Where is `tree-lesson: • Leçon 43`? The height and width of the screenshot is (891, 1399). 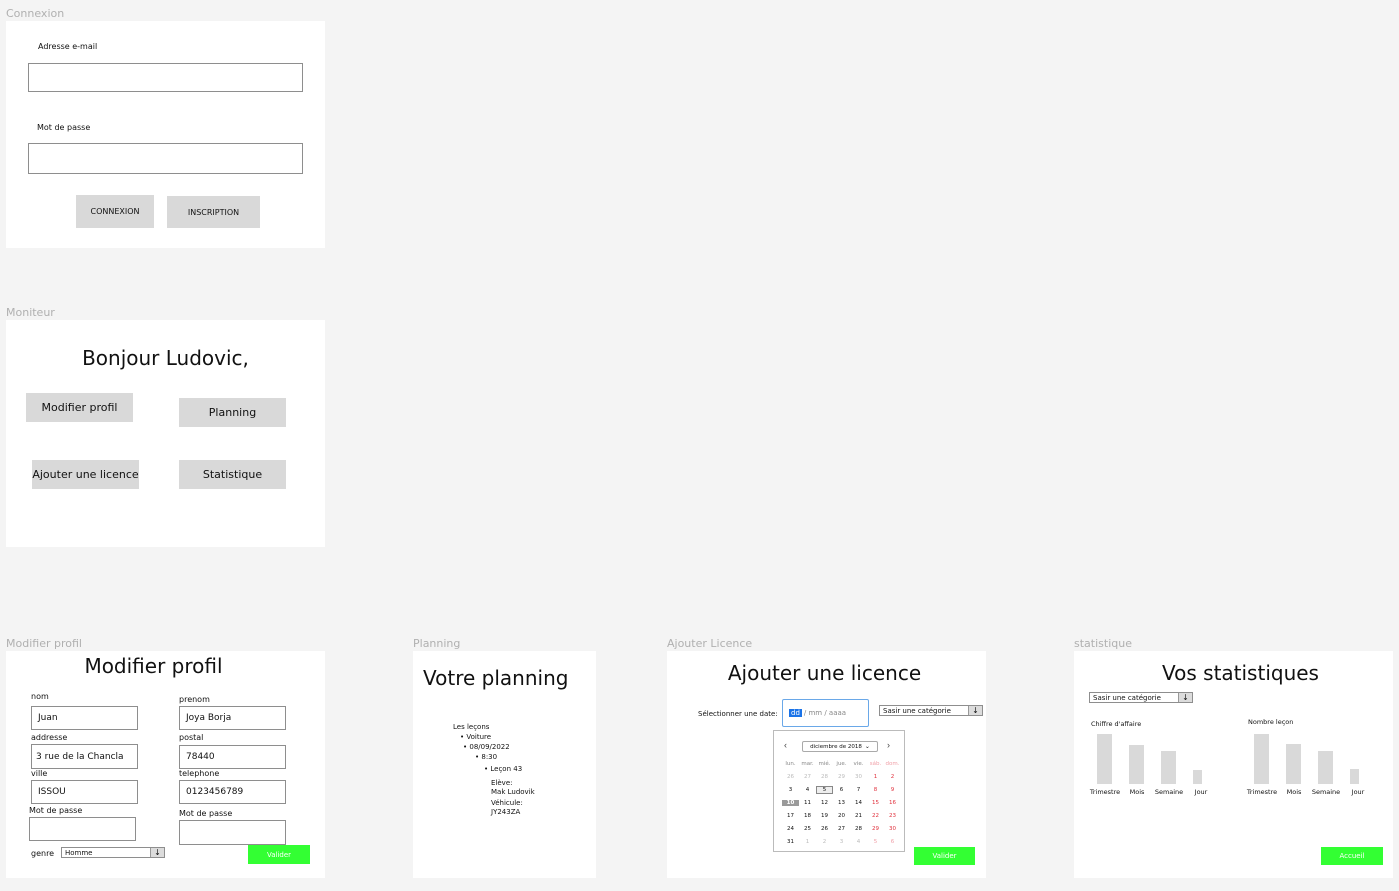 tree-lesson: • Leçon 43 is located at coordinates (503, 769).